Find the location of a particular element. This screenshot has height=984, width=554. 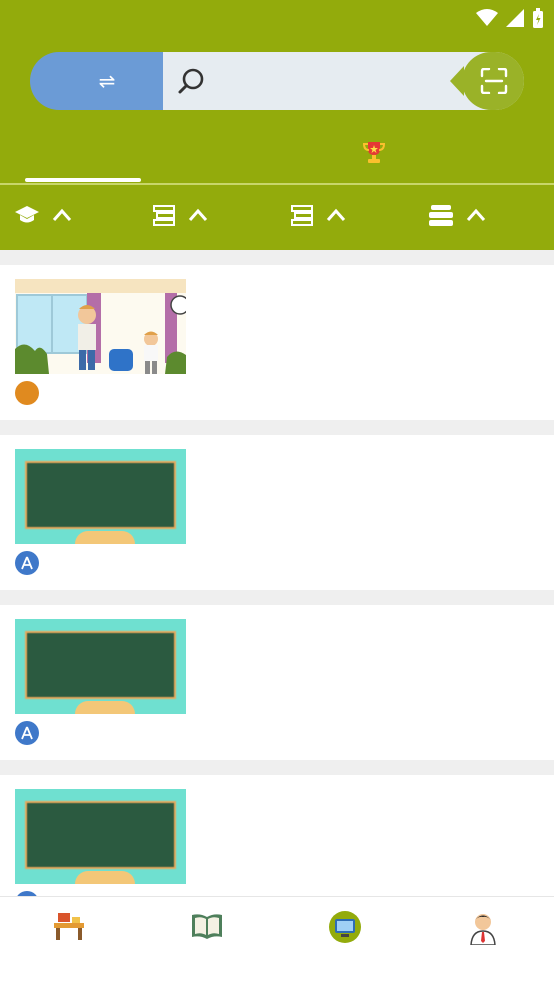

signal-icon is located at coordinates (515, 18).